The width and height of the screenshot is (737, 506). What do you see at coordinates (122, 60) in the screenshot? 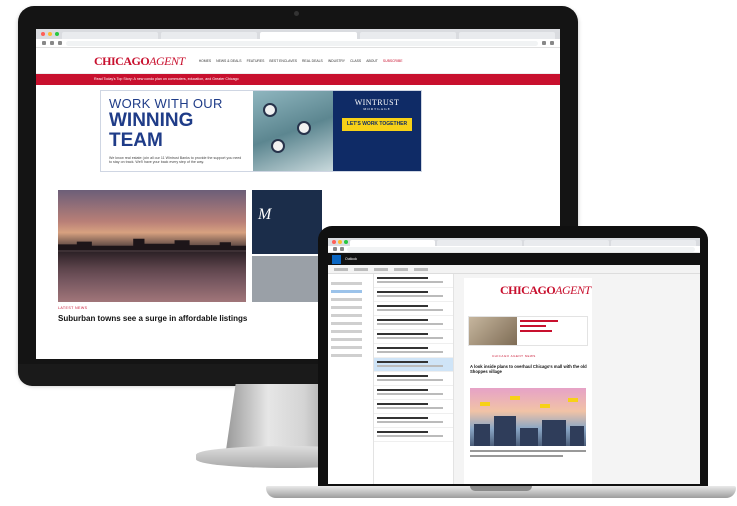
I see `logo-text-primary: CHICAGO` at bounding box center [122, 60].